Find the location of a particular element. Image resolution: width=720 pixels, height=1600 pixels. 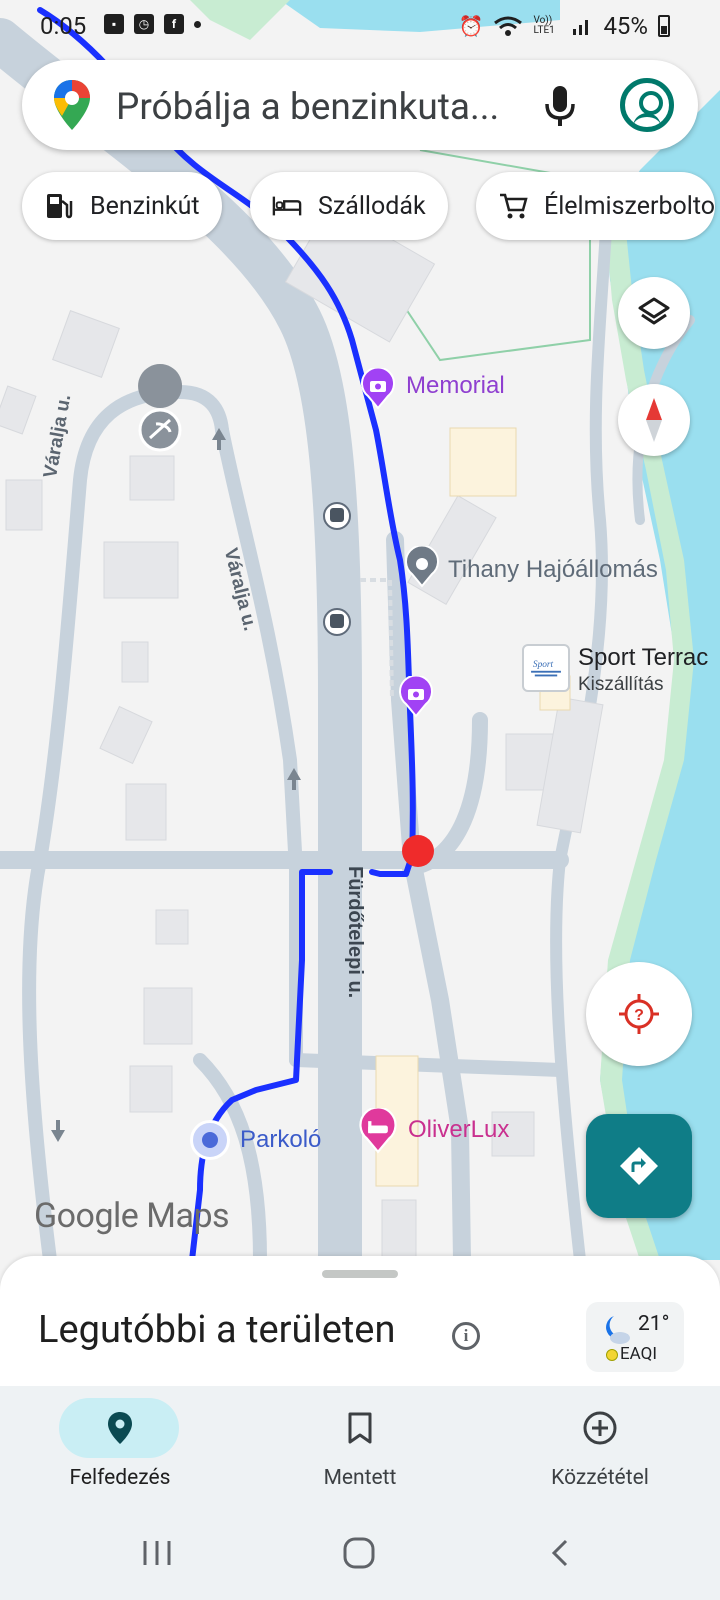

poi-oliverlux-label: OliverLux is located at coordinates (458, 1130).